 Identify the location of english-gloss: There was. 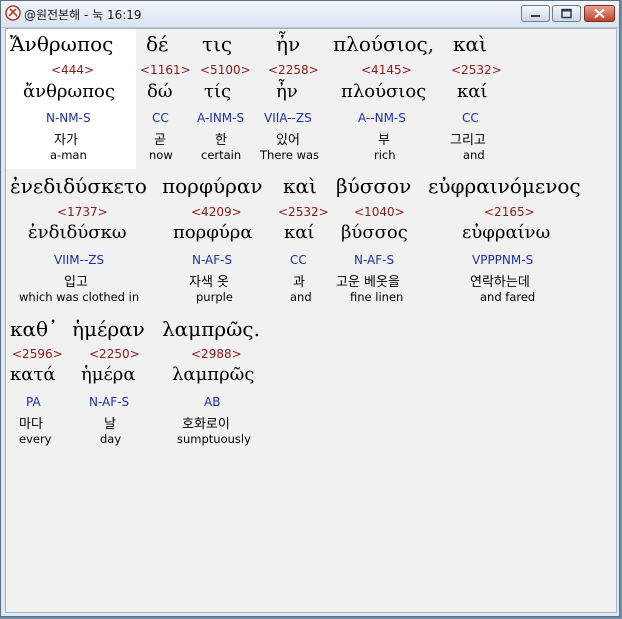
(290, 155).